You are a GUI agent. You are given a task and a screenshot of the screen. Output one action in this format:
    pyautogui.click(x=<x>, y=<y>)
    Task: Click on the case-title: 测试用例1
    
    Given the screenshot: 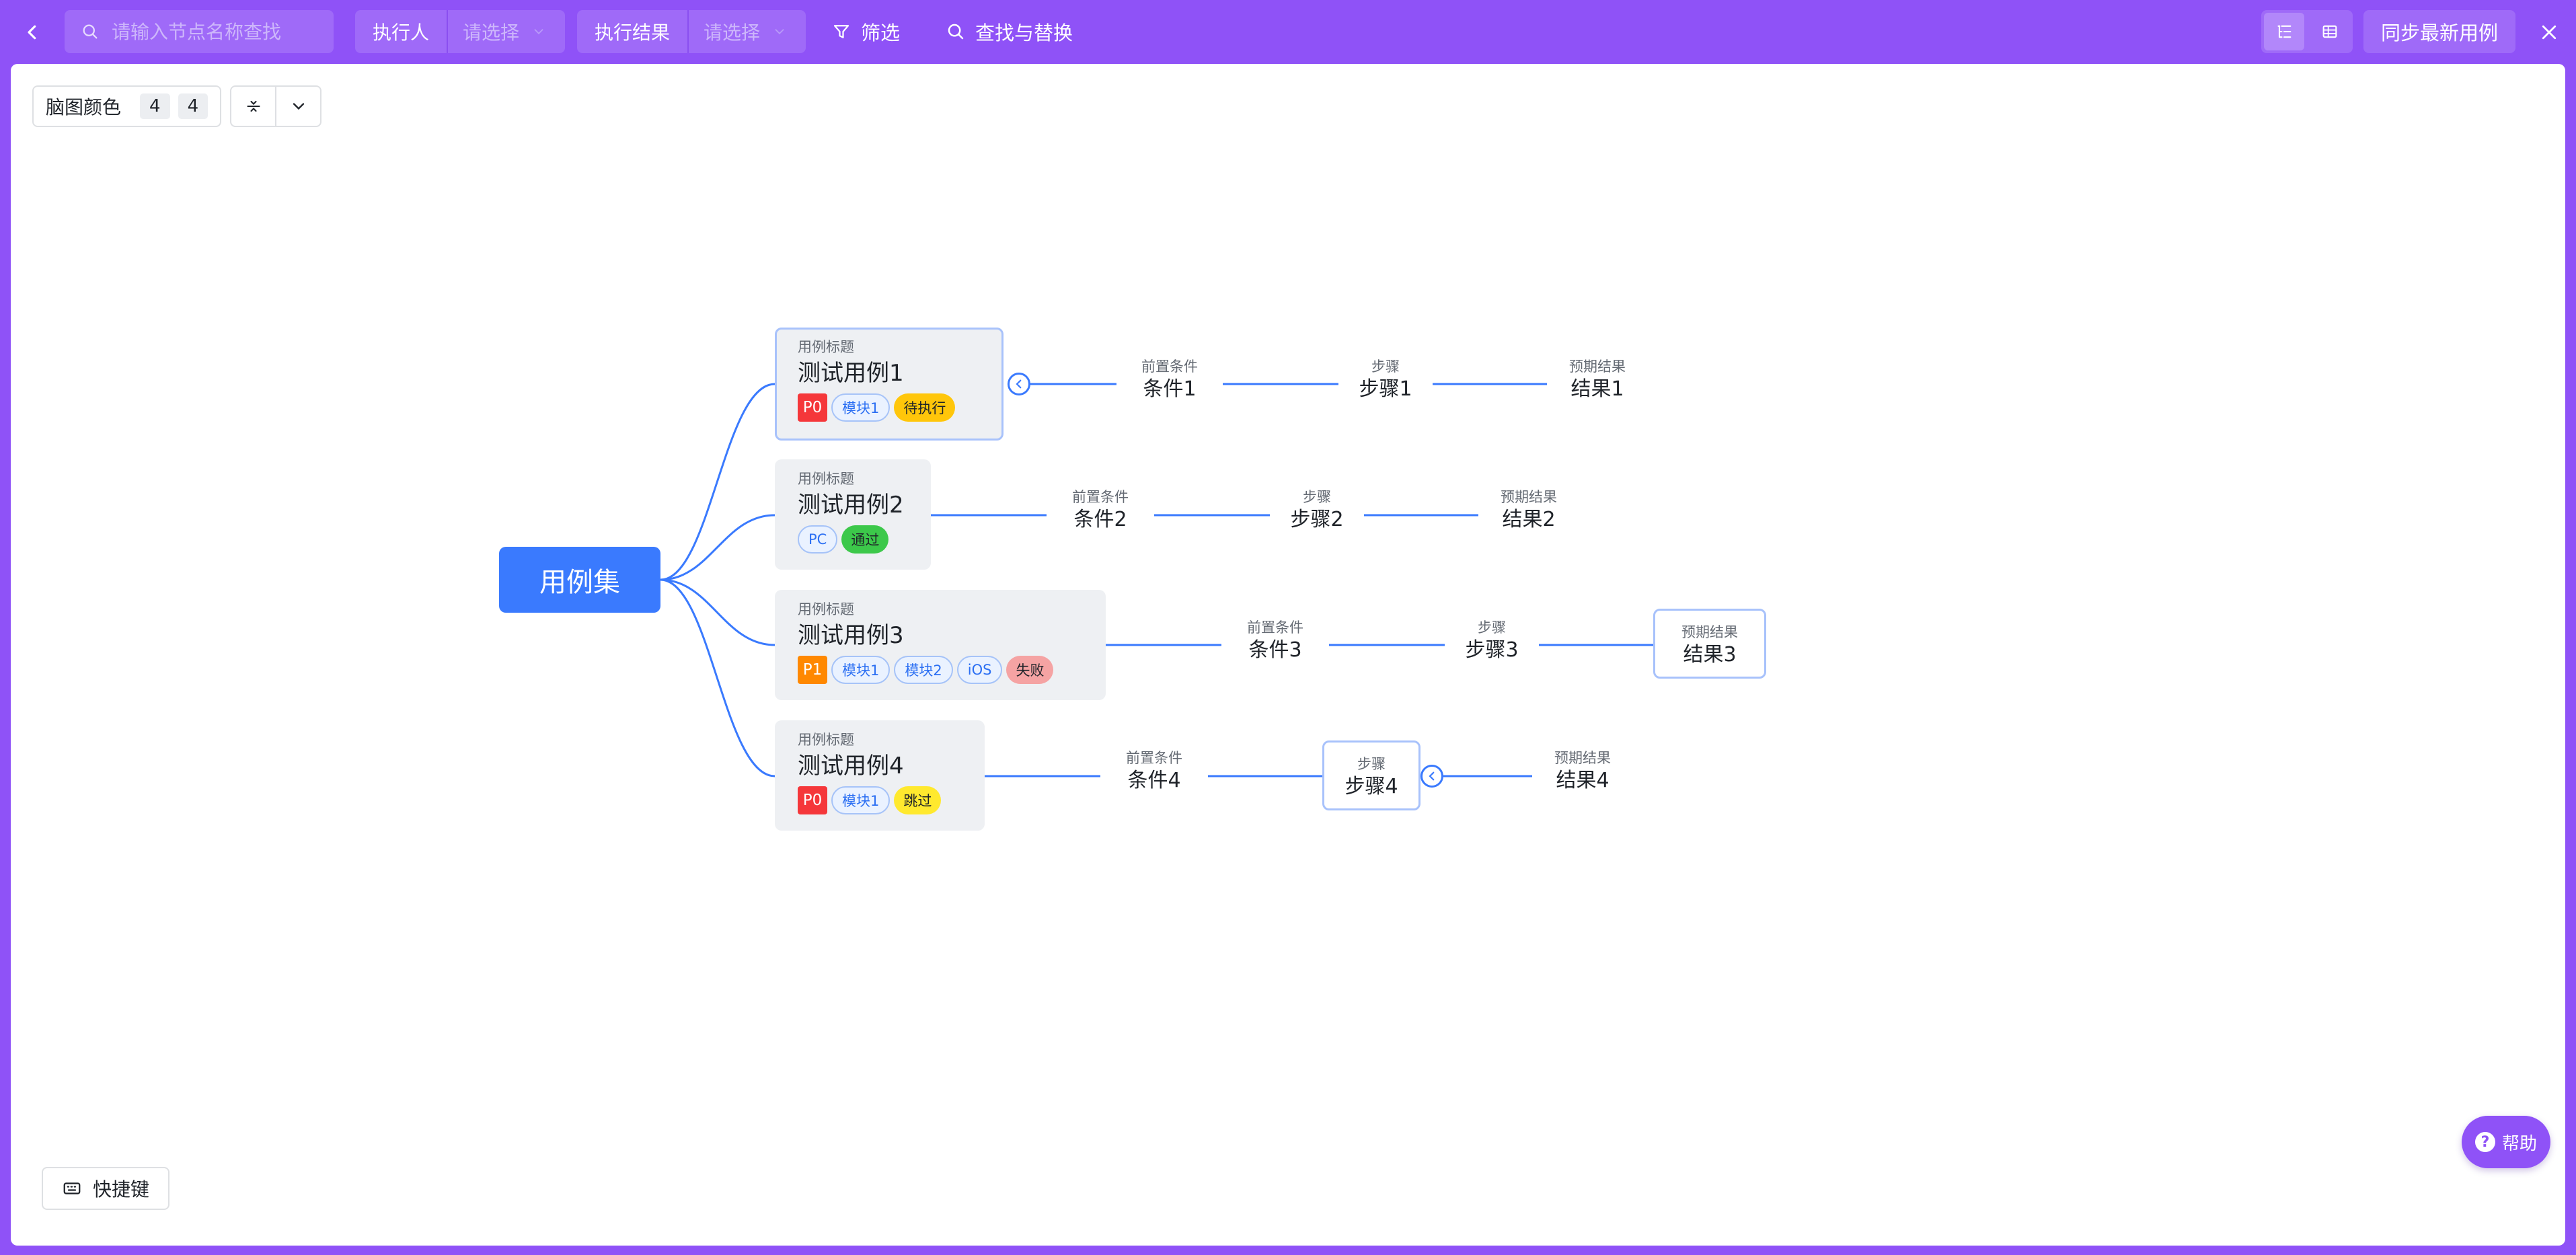 What is the action you would take?
    pyautogui.click(x=851, y=373)
    